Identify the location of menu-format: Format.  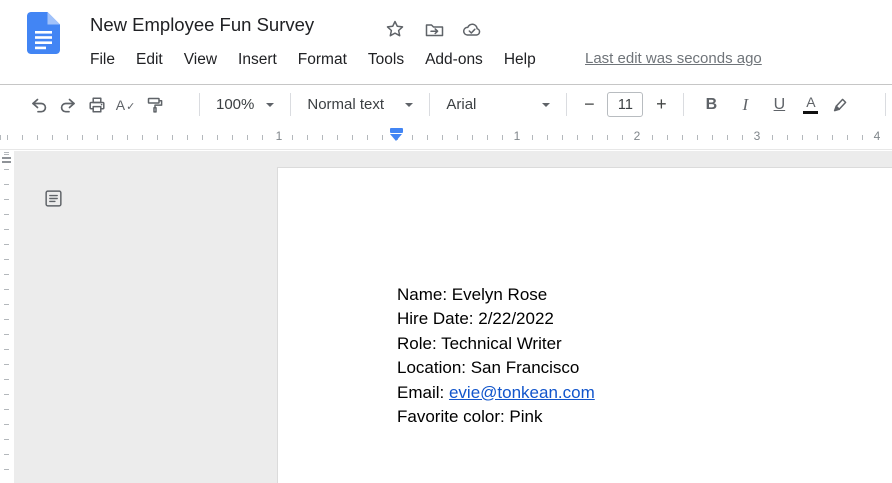
(322, 60).